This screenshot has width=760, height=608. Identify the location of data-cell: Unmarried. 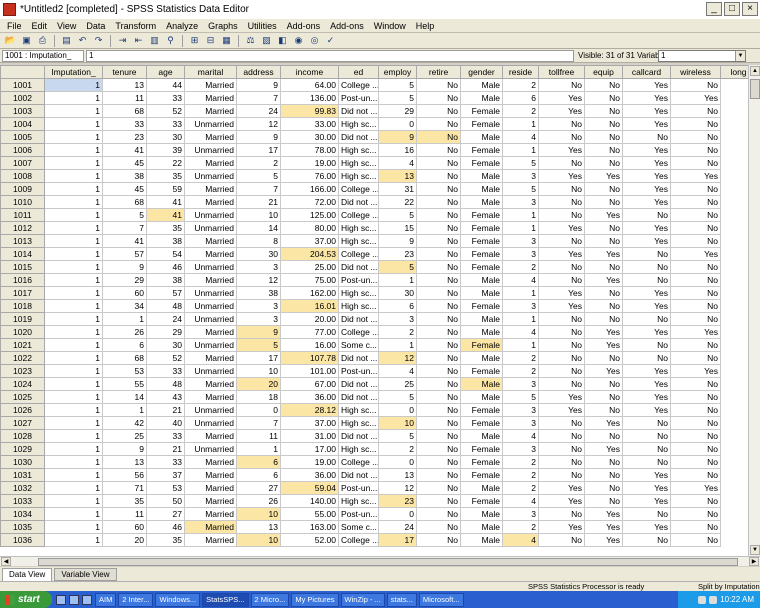
(210, 293).